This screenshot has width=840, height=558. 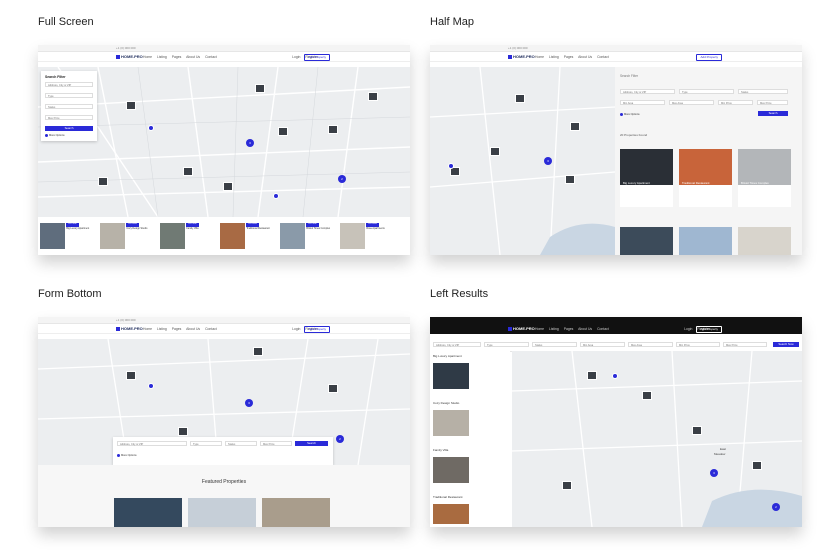 I want to click on property-card: Big Luxury Apartment, so click(x=646, y=178).